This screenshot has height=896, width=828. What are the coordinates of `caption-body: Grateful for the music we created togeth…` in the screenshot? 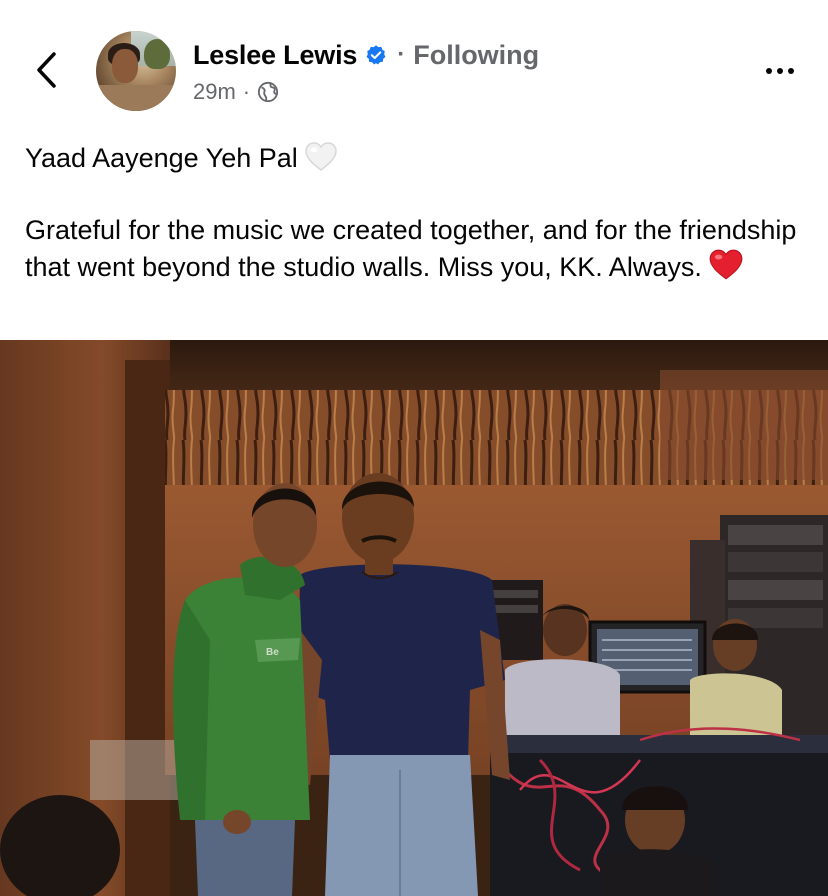 It's located at (420, 248).